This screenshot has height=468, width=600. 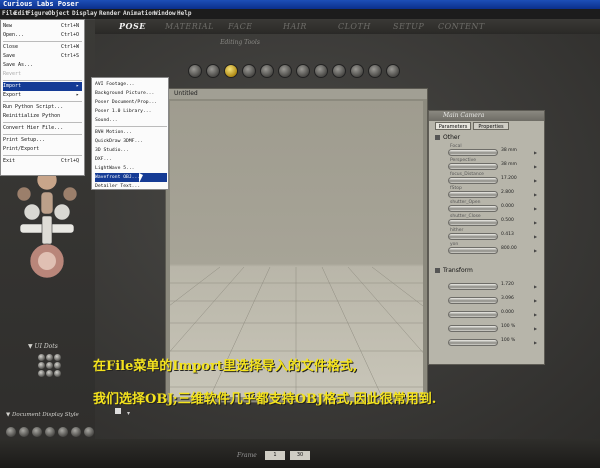 I want to click on param-row: hither 0.413 ▶, so click(x=487, y=234).